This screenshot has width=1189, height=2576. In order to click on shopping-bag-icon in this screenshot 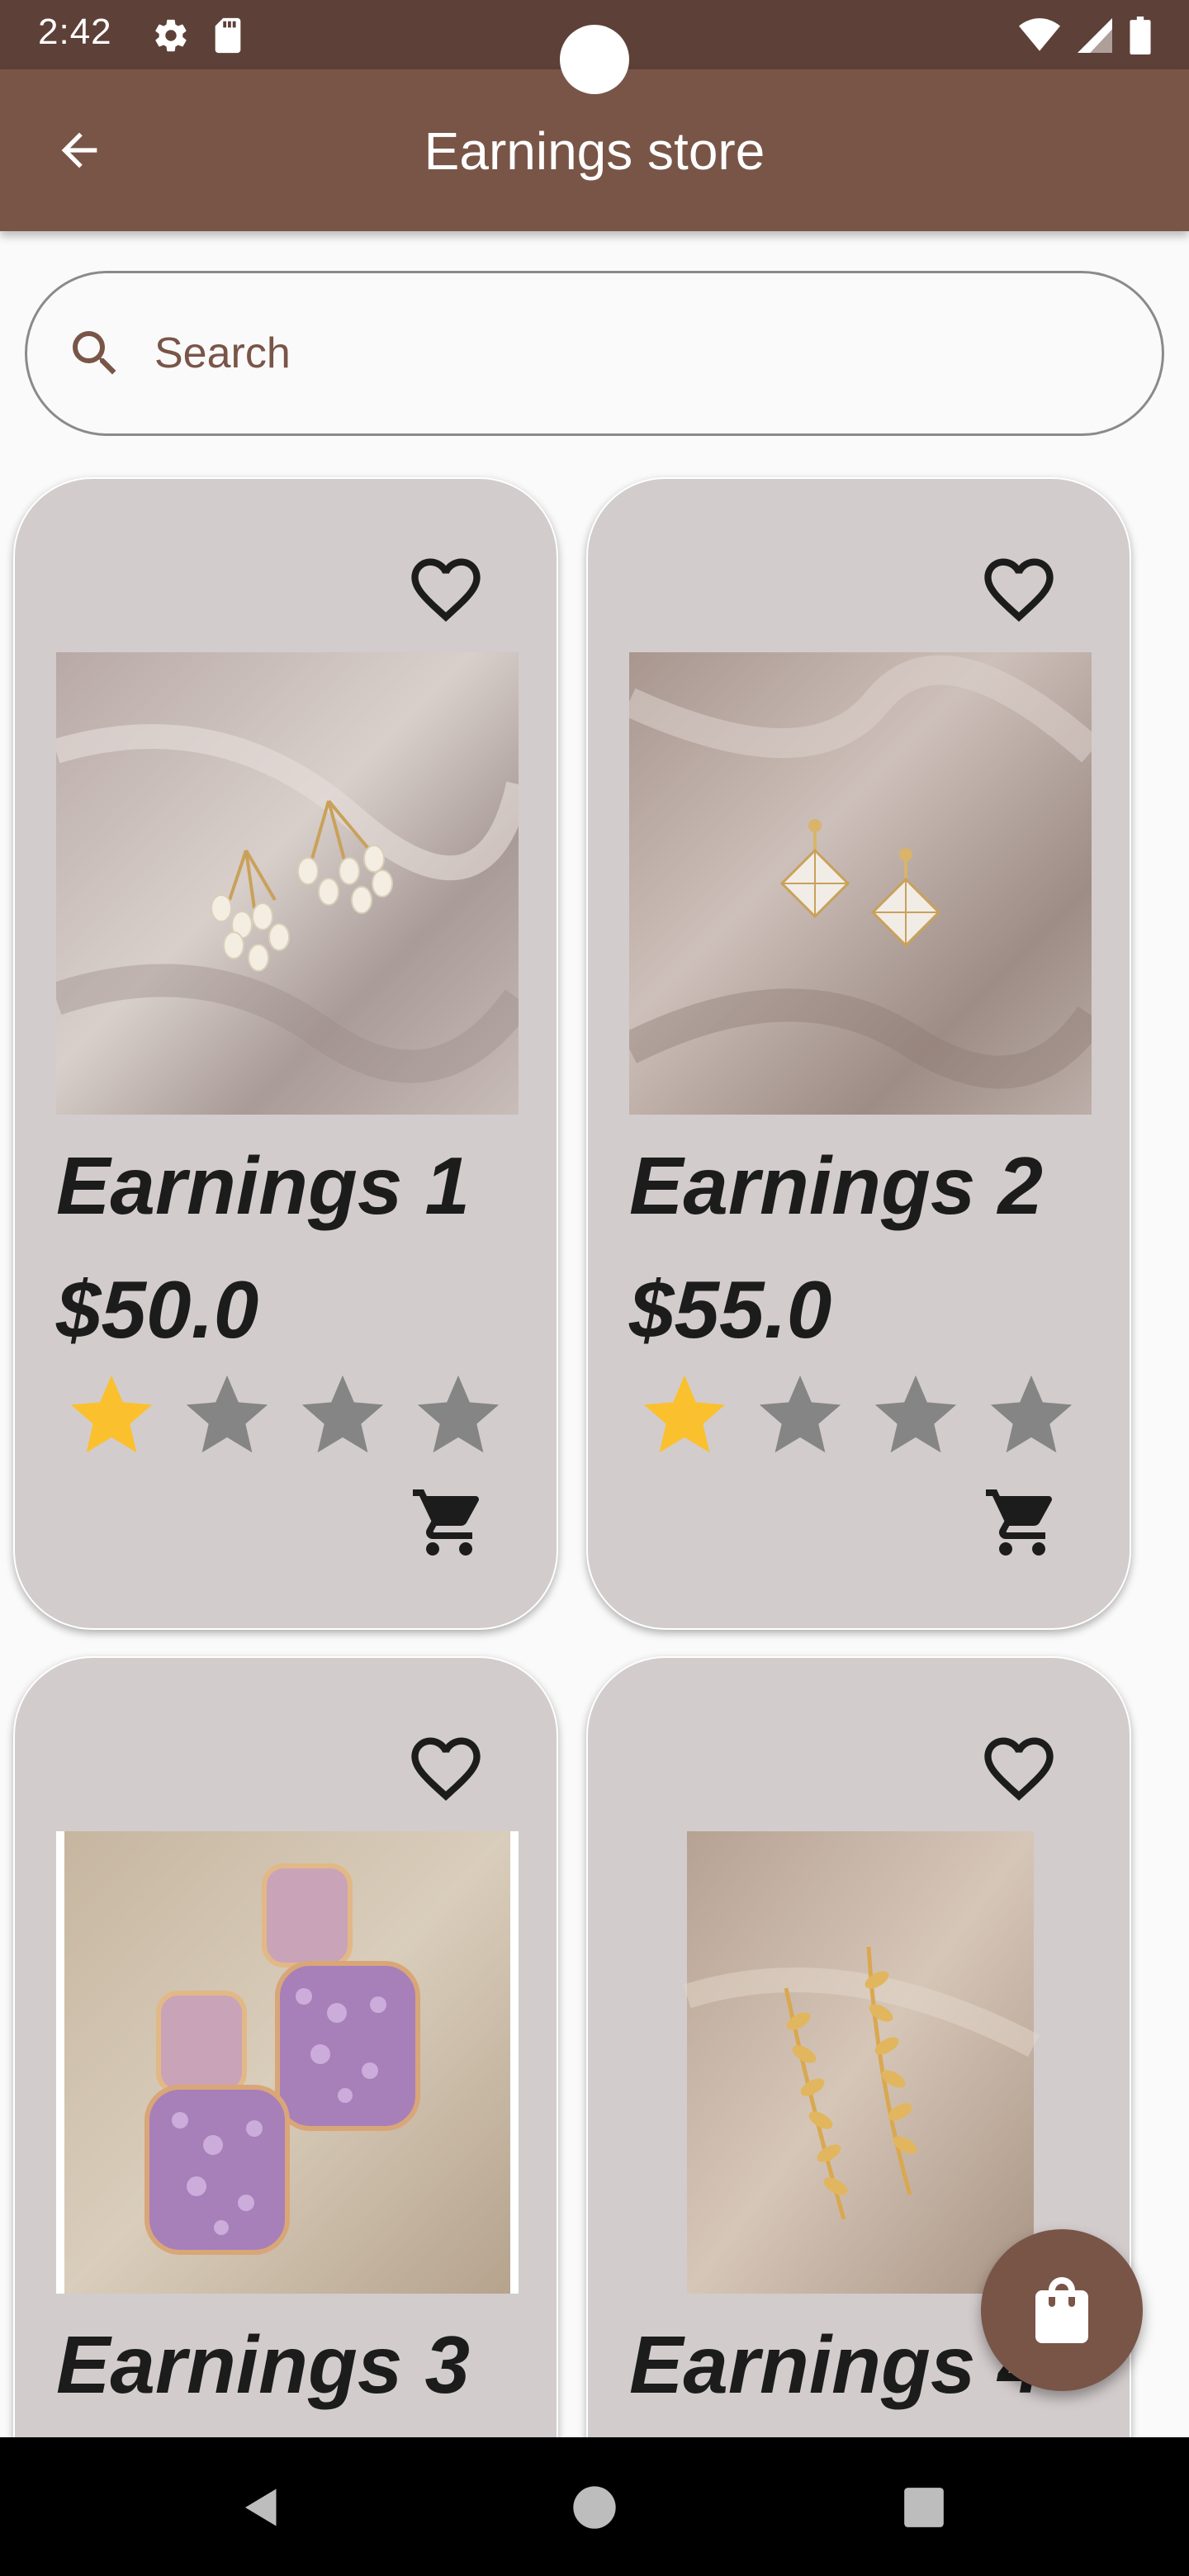, I will do `click(1061, 2310)`.